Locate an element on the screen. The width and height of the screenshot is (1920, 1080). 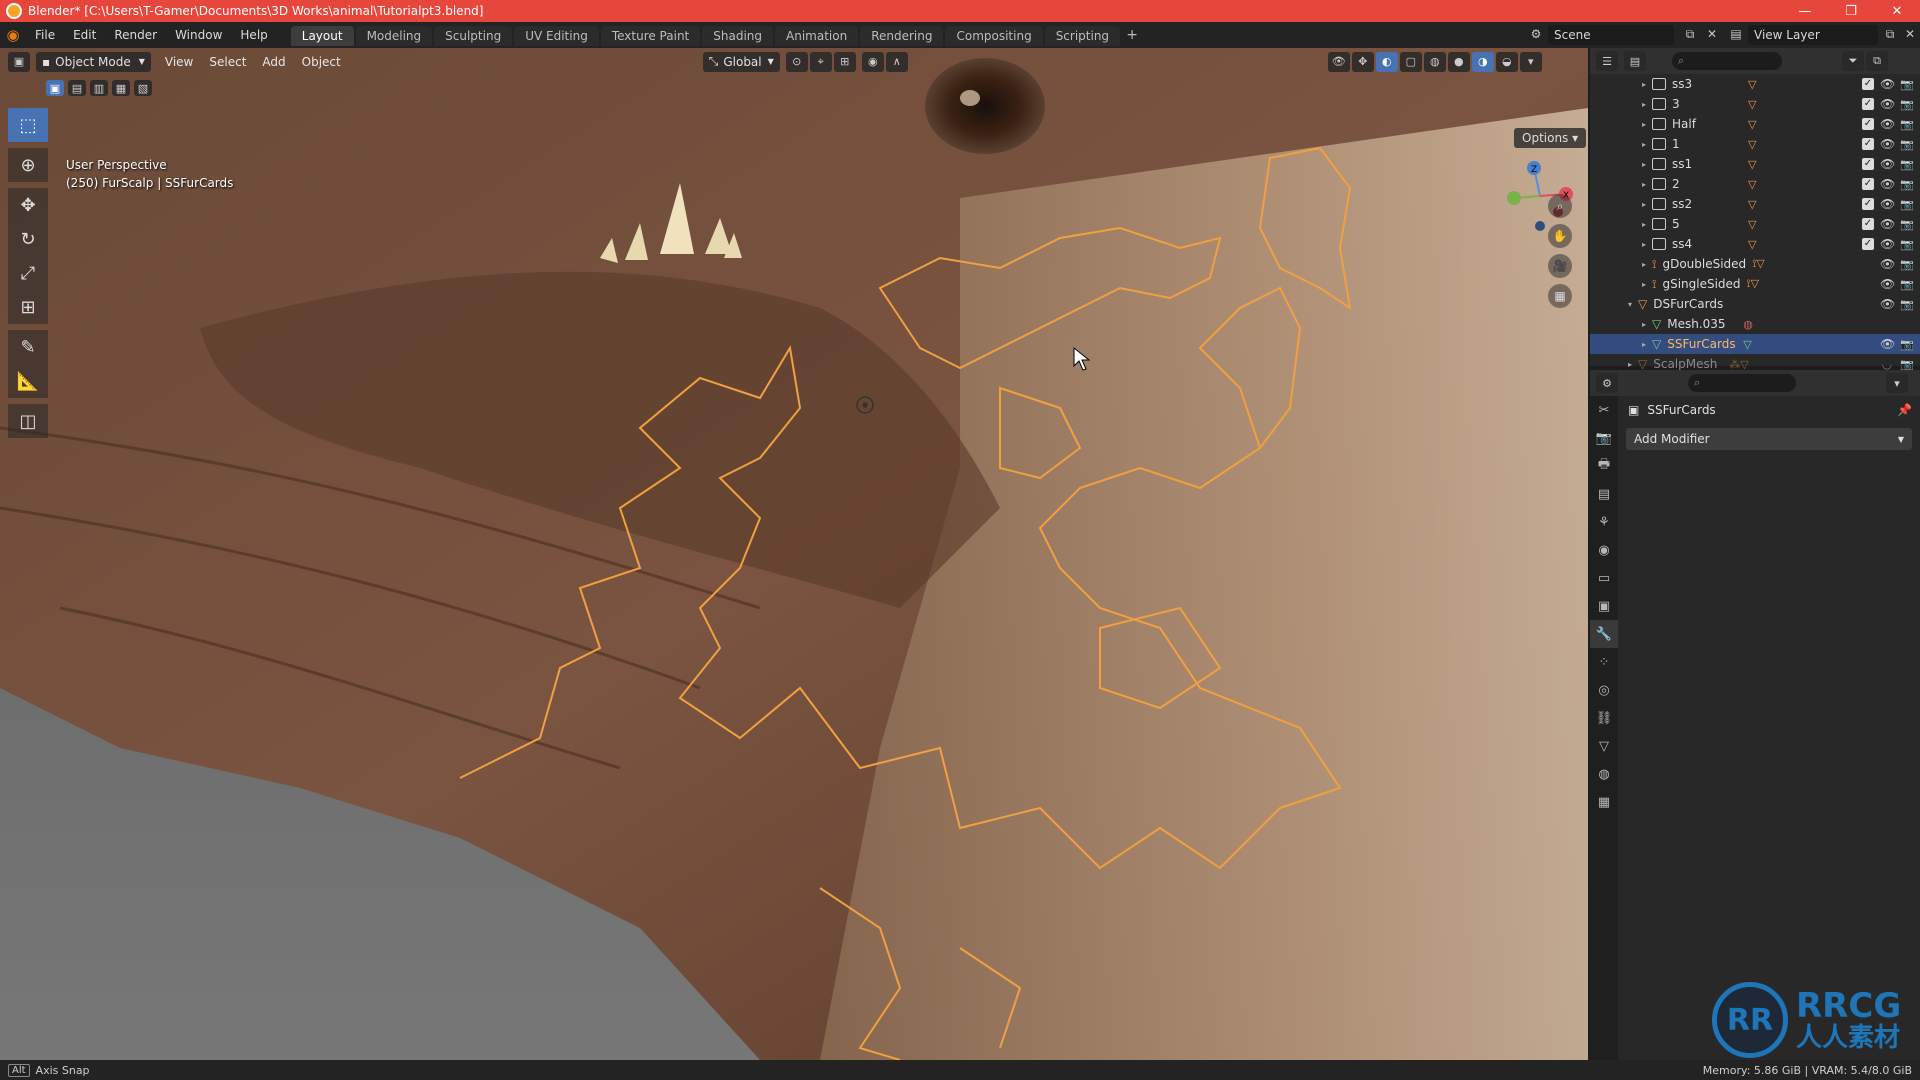
editor-type-icon: ▣ is located at coordinates (19, 61).